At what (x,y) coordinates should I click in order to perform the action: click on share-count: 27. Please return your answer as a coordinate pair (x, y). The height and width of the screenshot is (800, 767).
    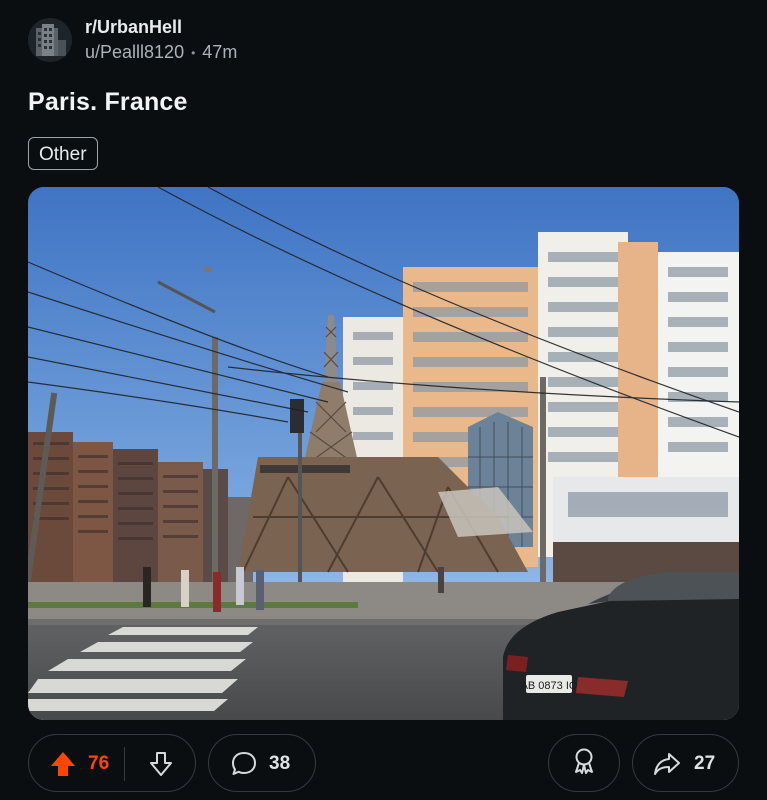
    Looking at the image, I should click on (705, 763).